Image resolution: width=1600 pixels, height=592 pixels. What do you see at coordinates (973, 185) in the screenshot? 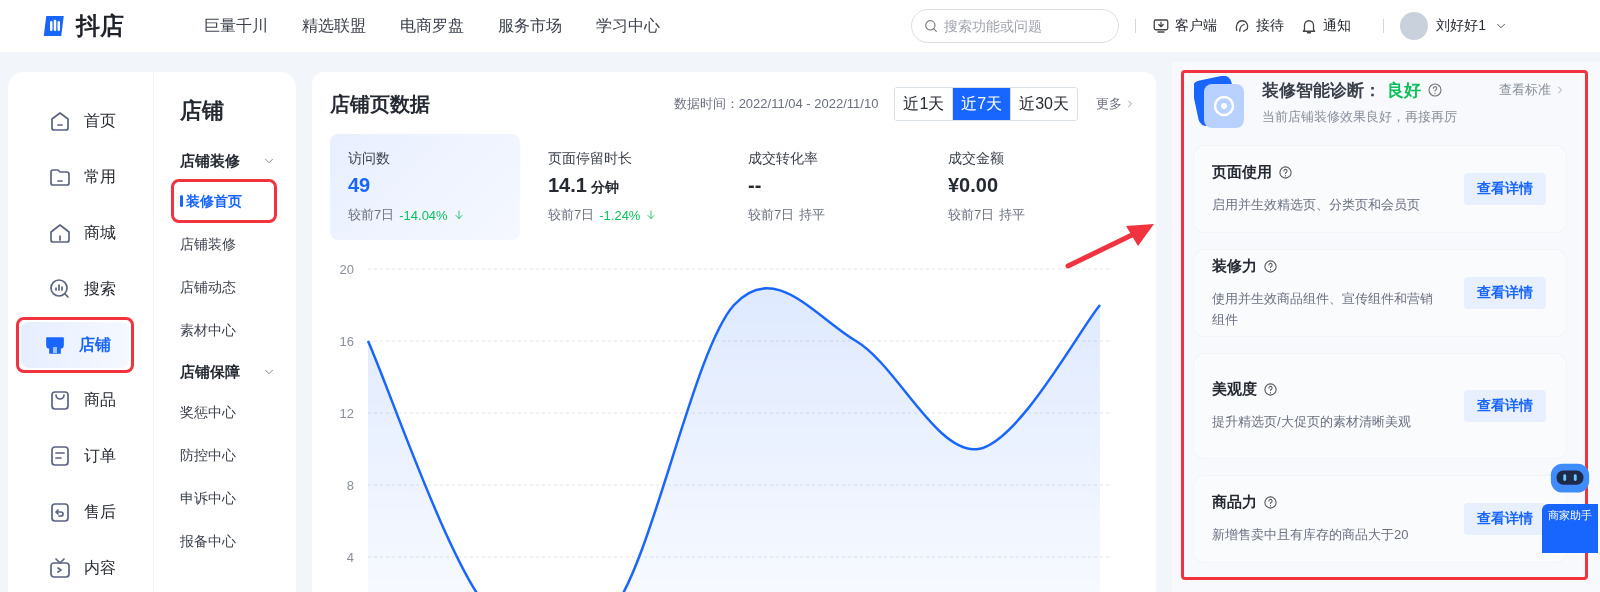
I see `metric-value: ¥0.00` at bounding box center [973, 185].